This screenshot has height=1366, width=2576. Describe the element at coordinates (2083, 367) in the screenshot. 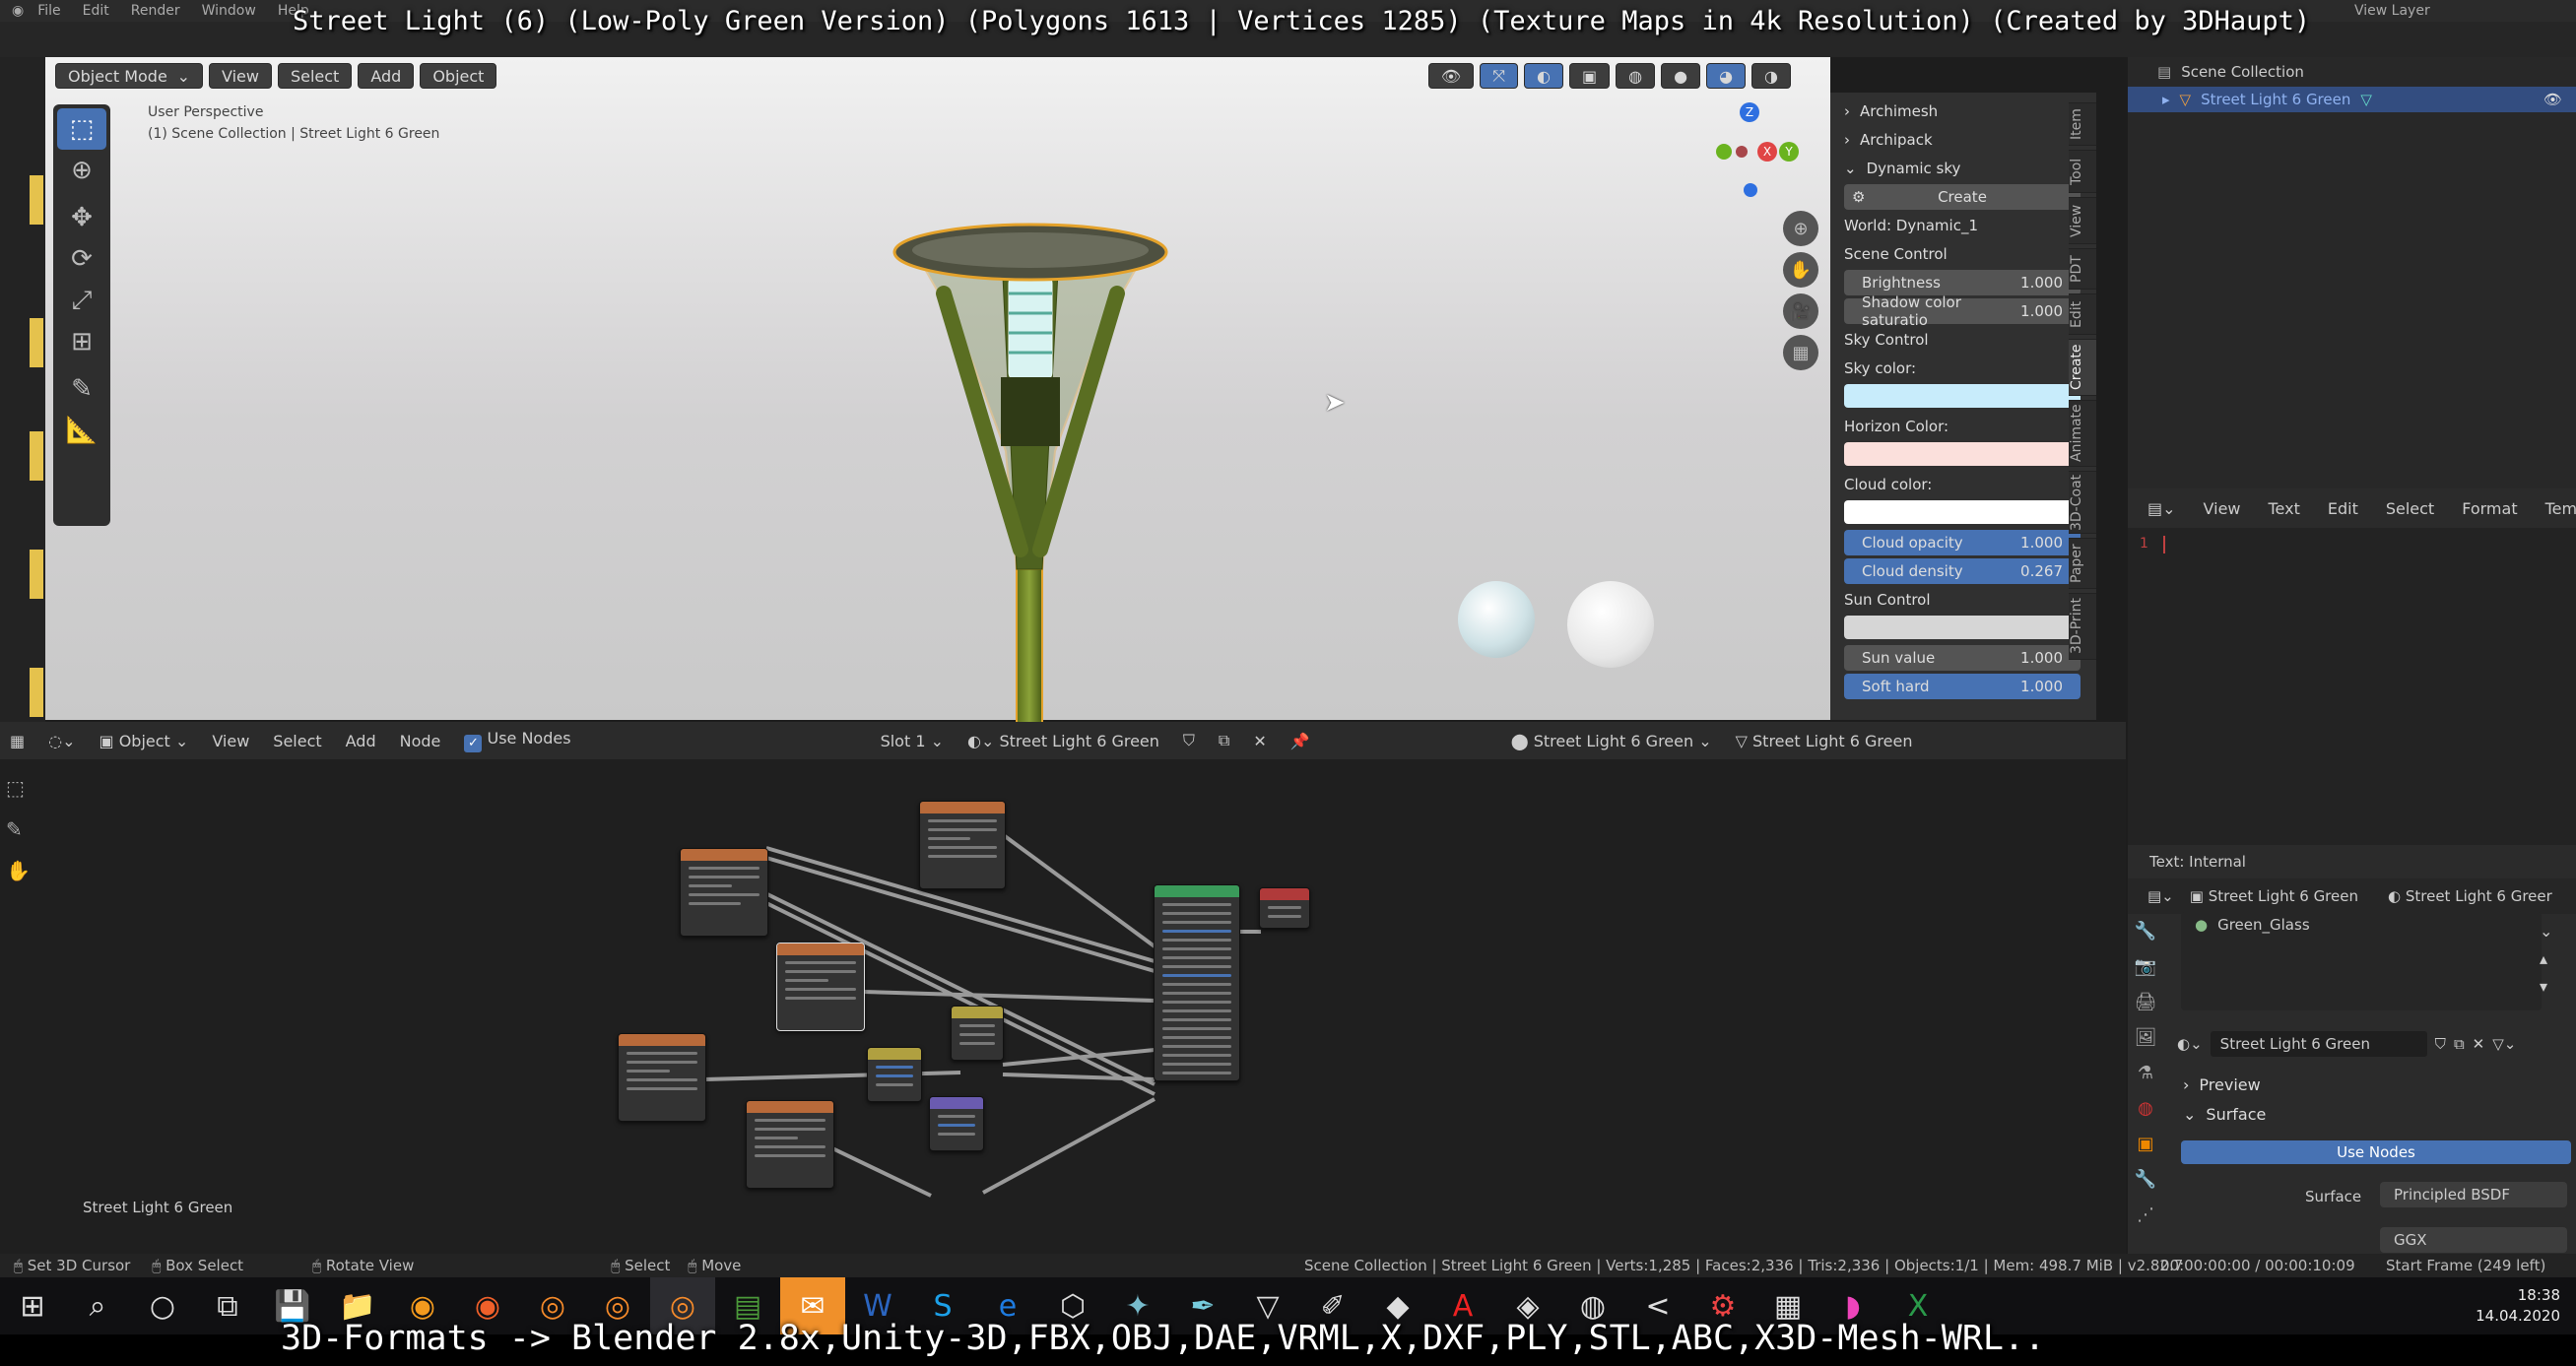

I see `tab-create: Create` at that location.